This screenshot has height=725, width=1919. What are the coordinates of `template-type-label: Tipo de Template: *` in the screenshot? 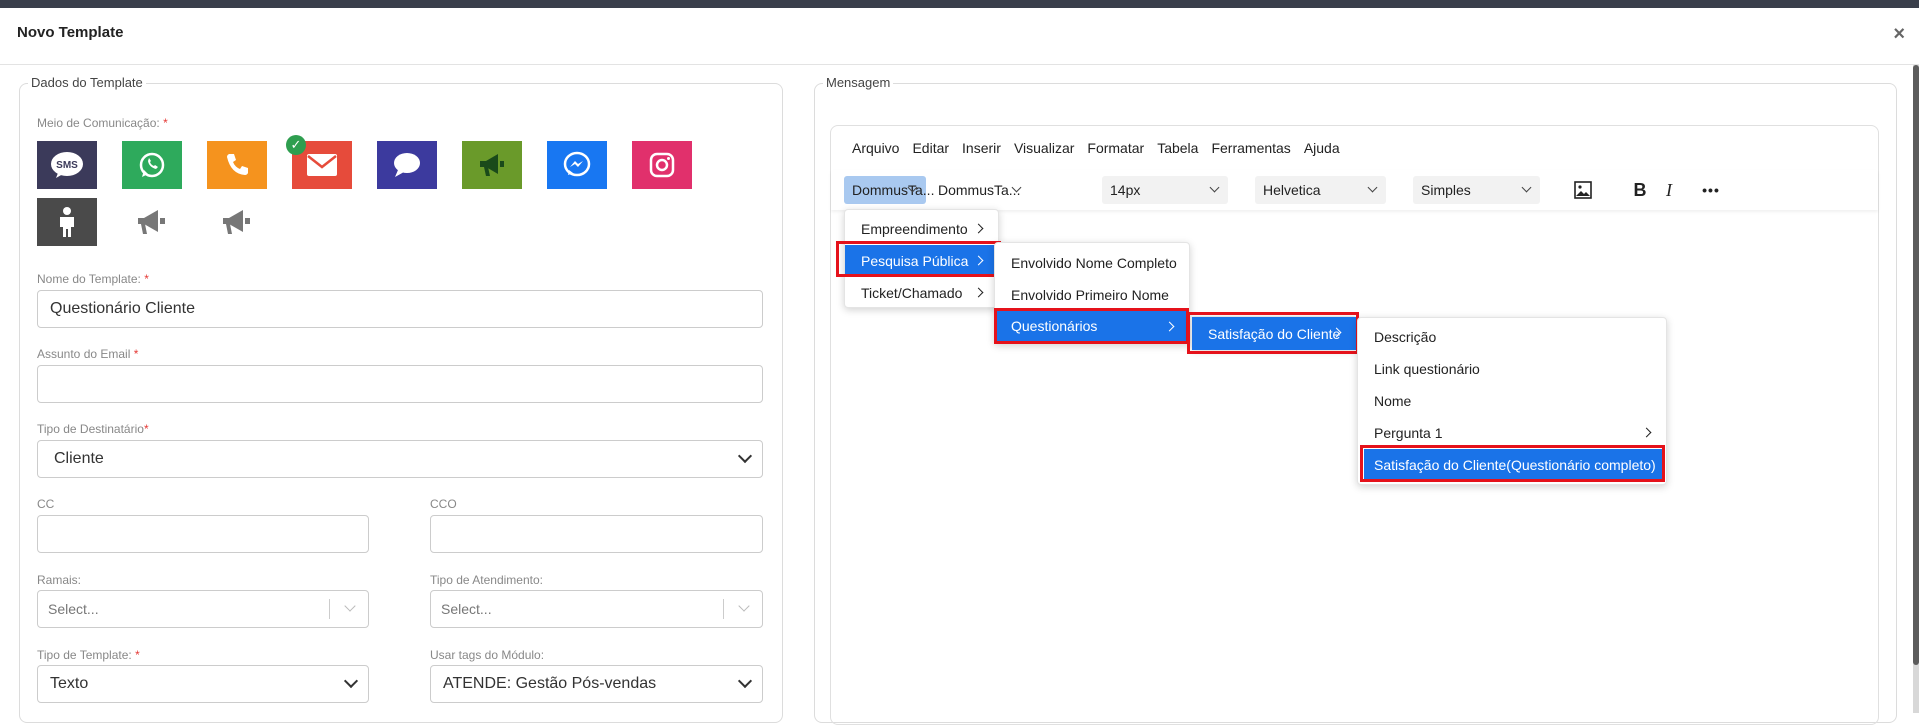 It's located at (88, 655).